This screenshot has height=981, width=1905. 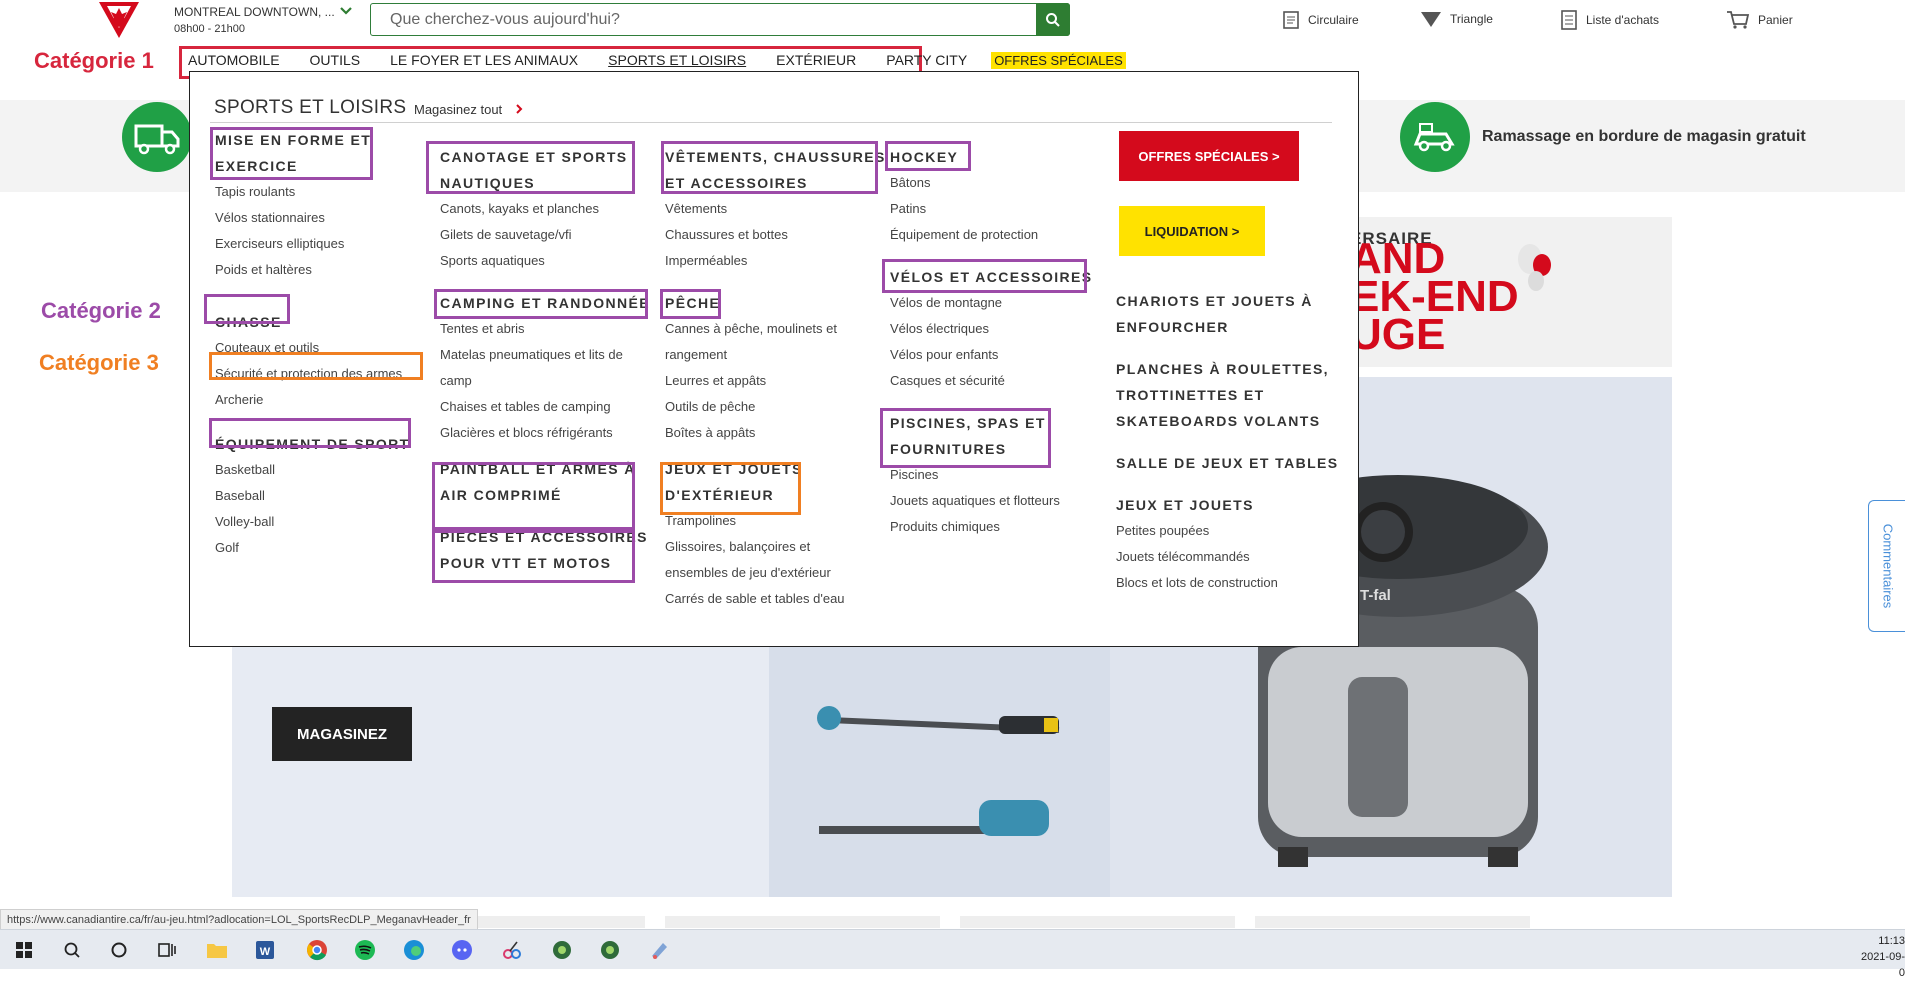 What do you see at coordinates (991, 303) in the screenshot?
I see `menu-item: Vélos de montagne` at bounding box center [991, 303].